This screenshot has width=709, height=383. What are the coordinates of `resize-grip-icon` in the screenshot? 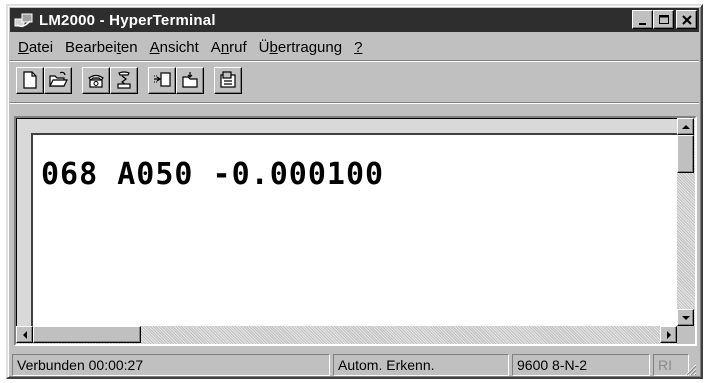 It's located at (690, 369).